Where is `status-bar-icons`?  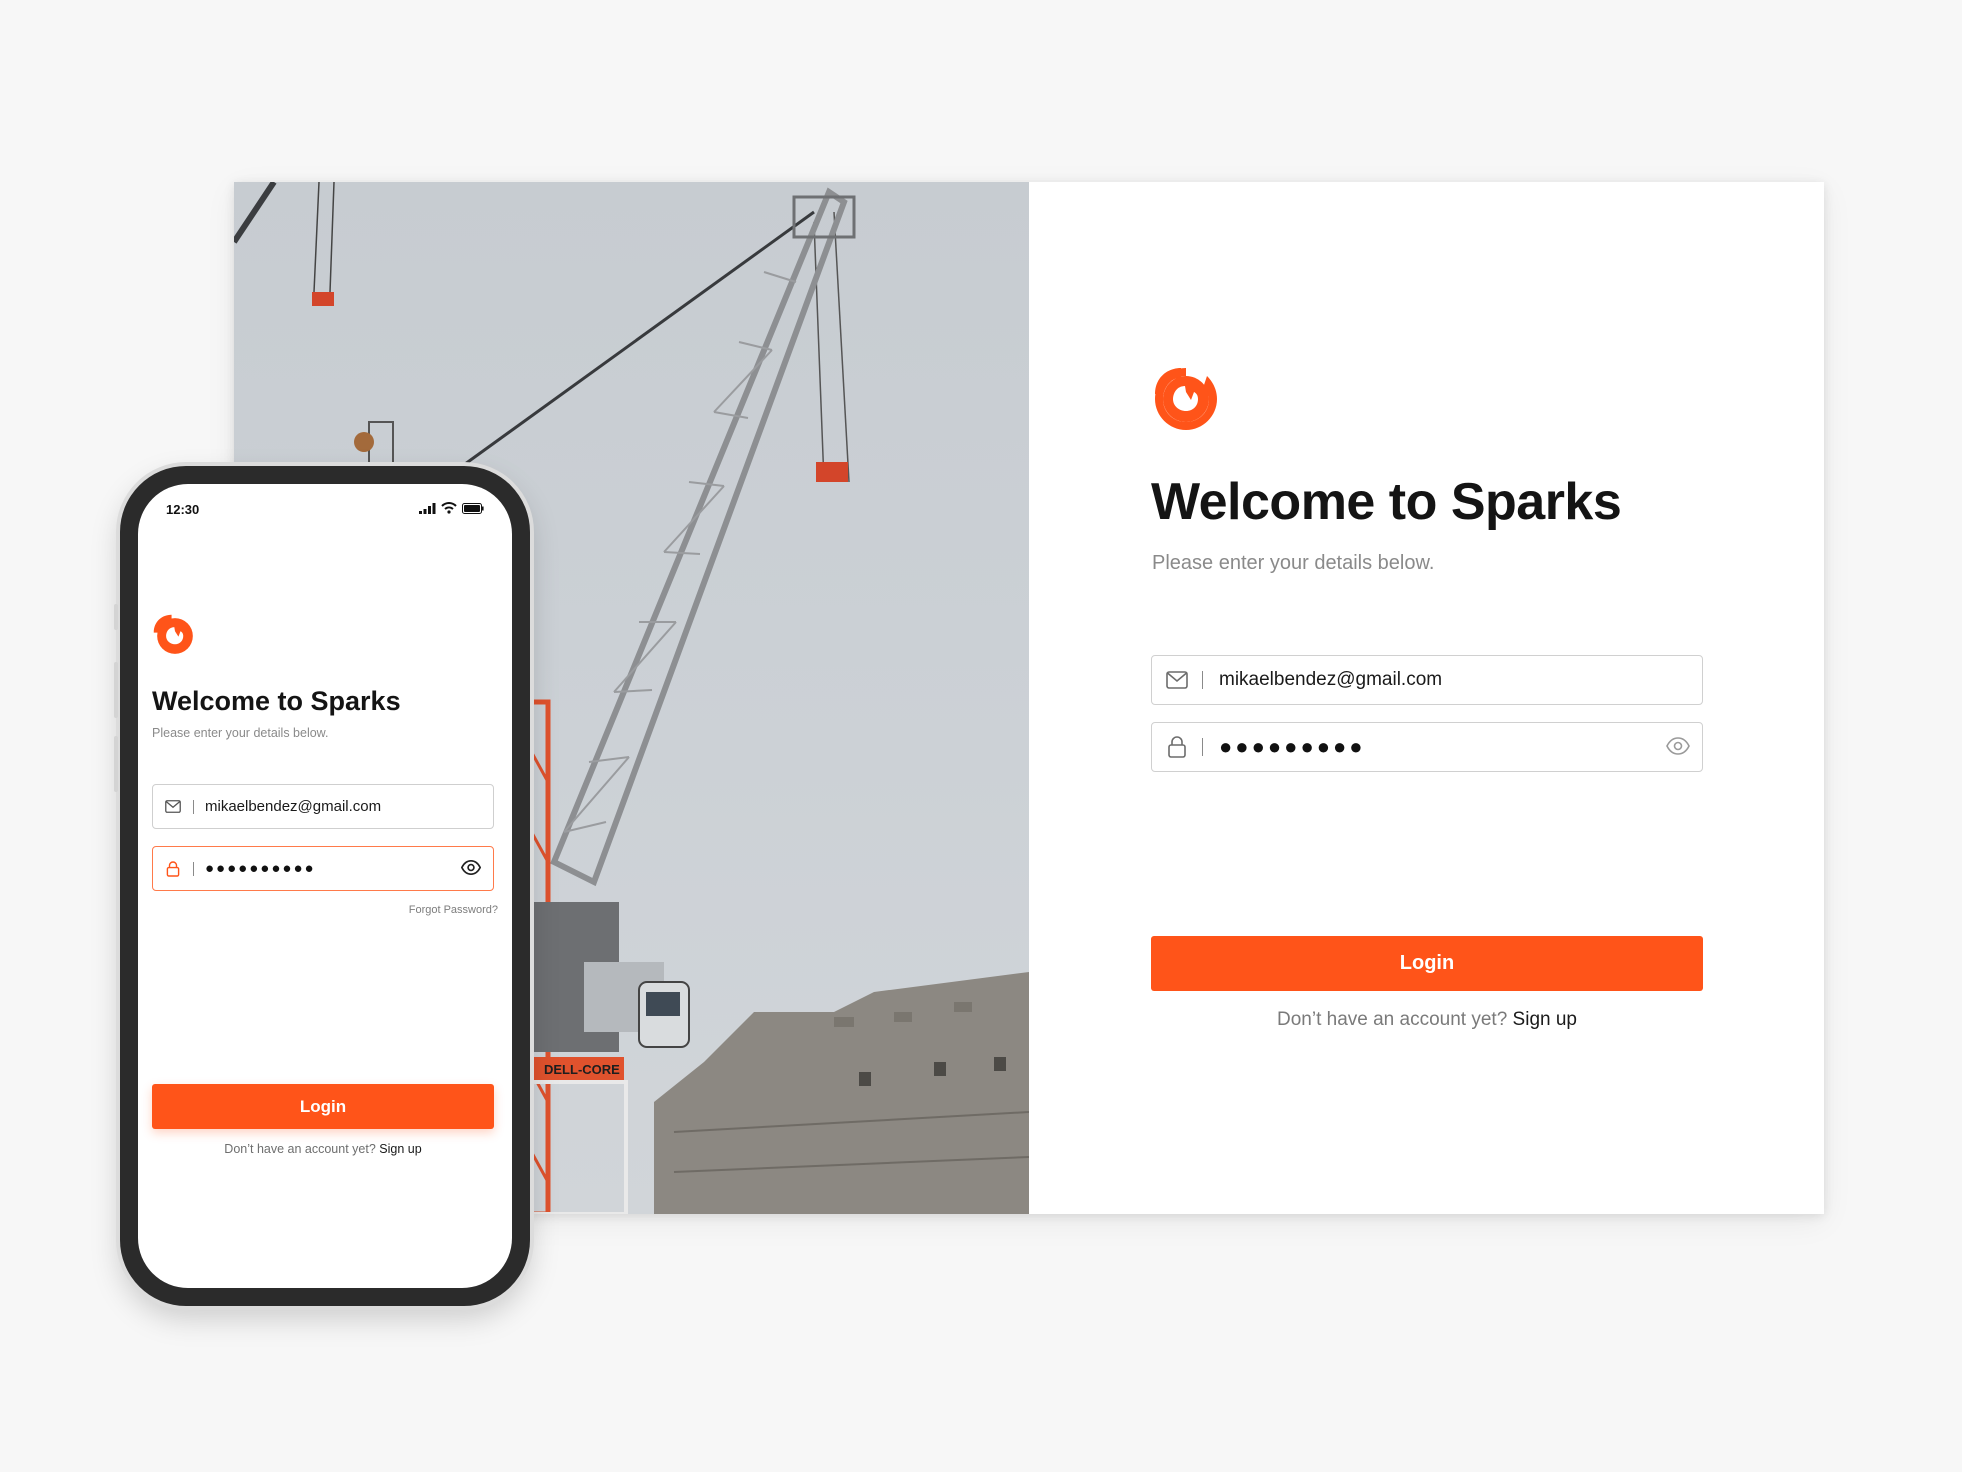 status-bar-icons is located at coordinates (451, 508).